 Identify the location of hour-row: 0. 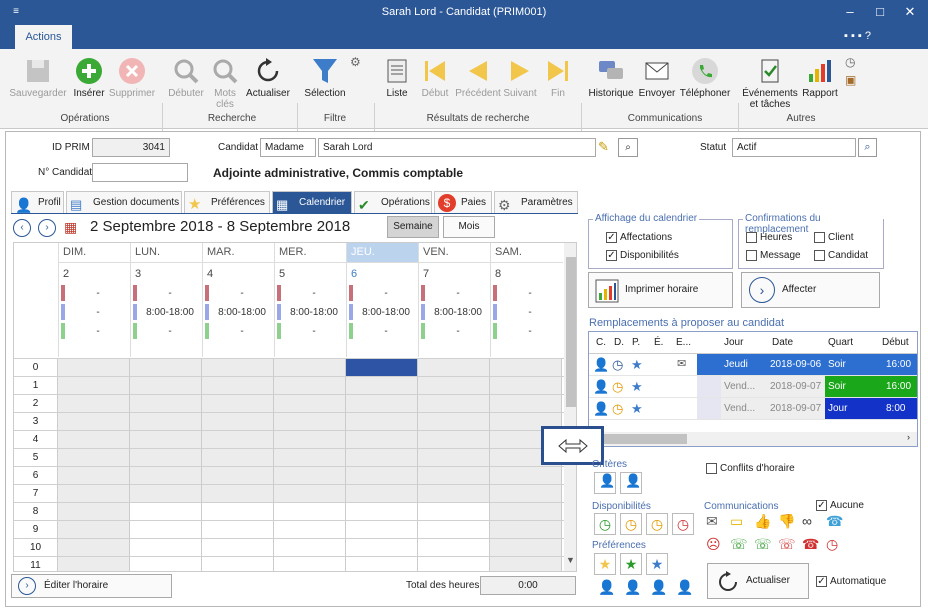
(289, 367).